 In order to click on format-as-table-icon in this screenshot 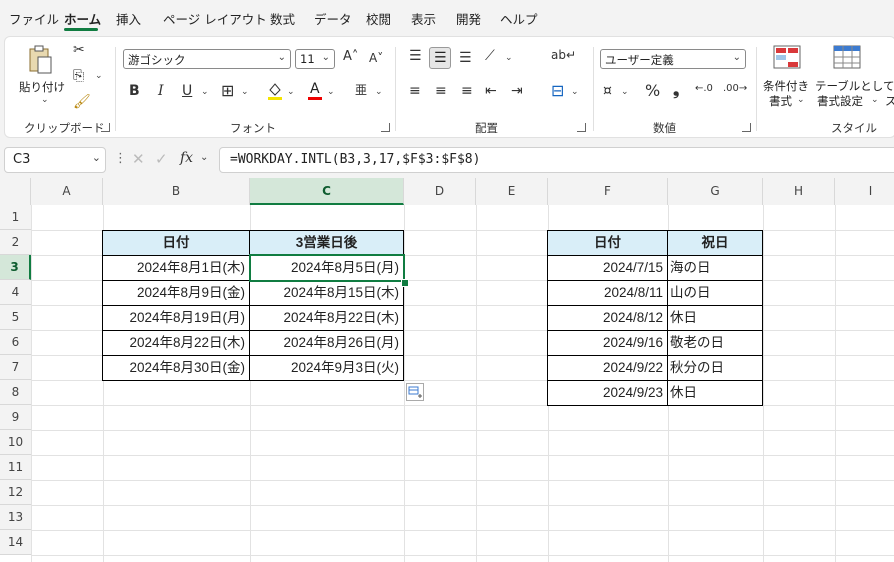, I will do `click(847, 58)`.